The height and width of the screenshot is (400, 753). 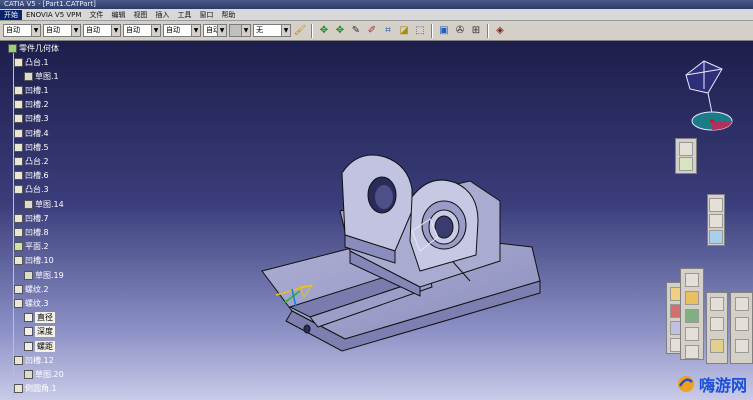 I want to click on tree-item-boss: 凸台.1, so click(x=31, y=62).